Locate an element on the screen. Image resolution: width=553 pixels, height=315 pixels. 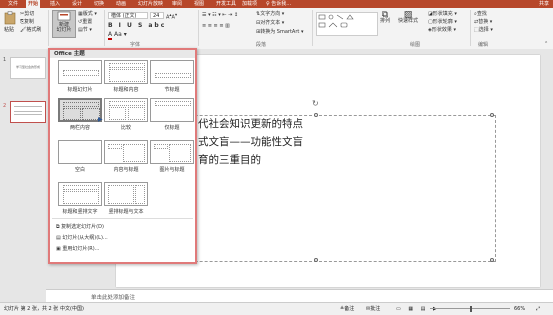
shapes-gallery is located at coordinates (347, 24).